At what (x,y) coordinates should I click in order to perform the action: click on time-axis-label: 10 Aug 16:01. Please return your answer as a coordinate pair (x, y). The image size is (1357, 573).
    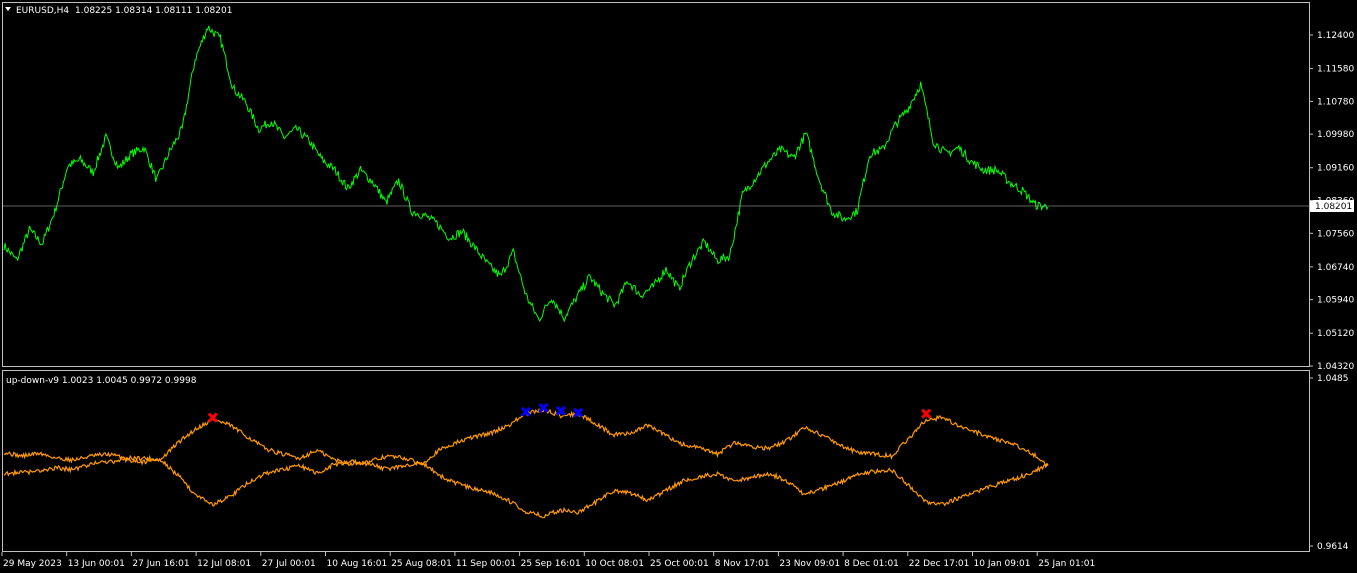
    Looking at the image, I should click on (357, 564).